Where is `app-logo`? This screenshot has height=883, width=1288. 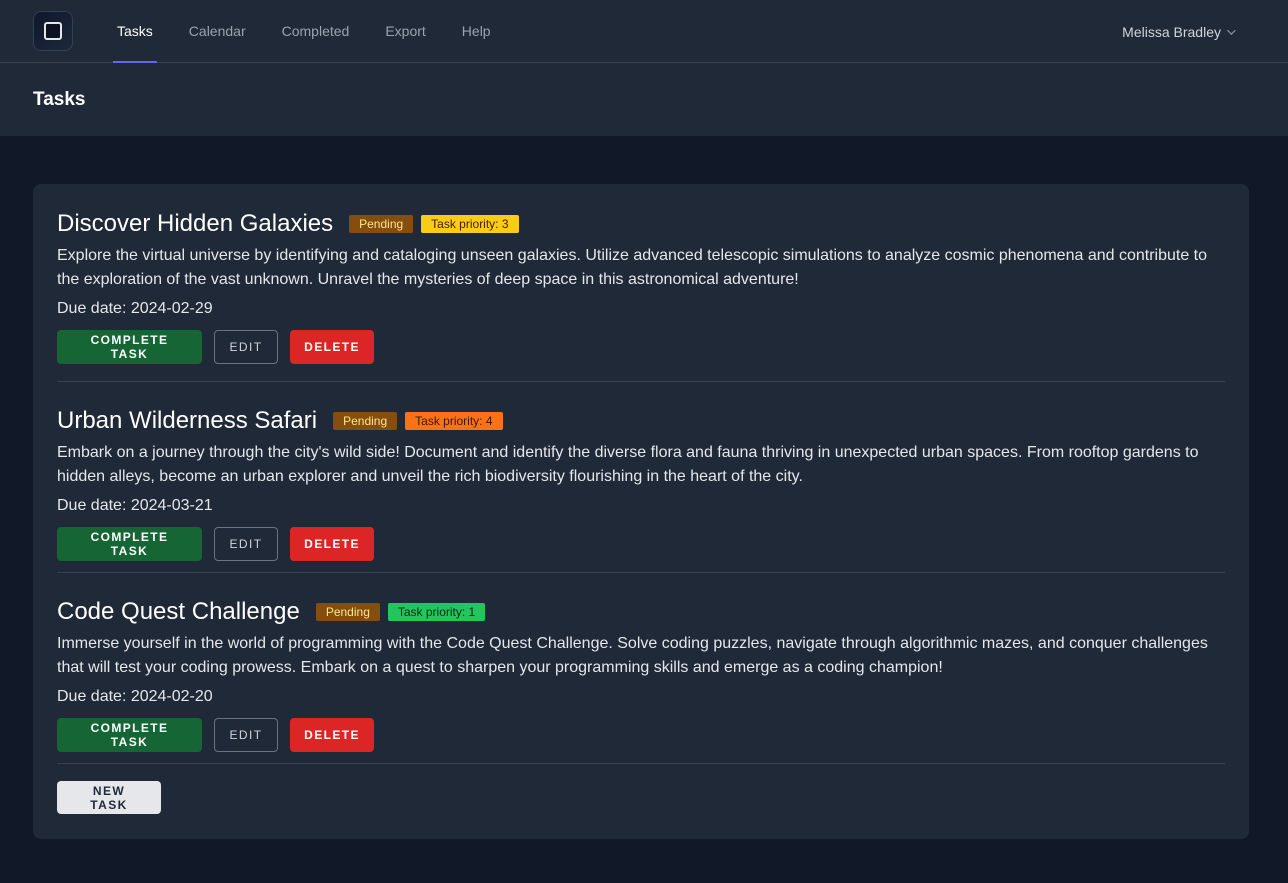 app-logo is located at coordinates (53, 31).